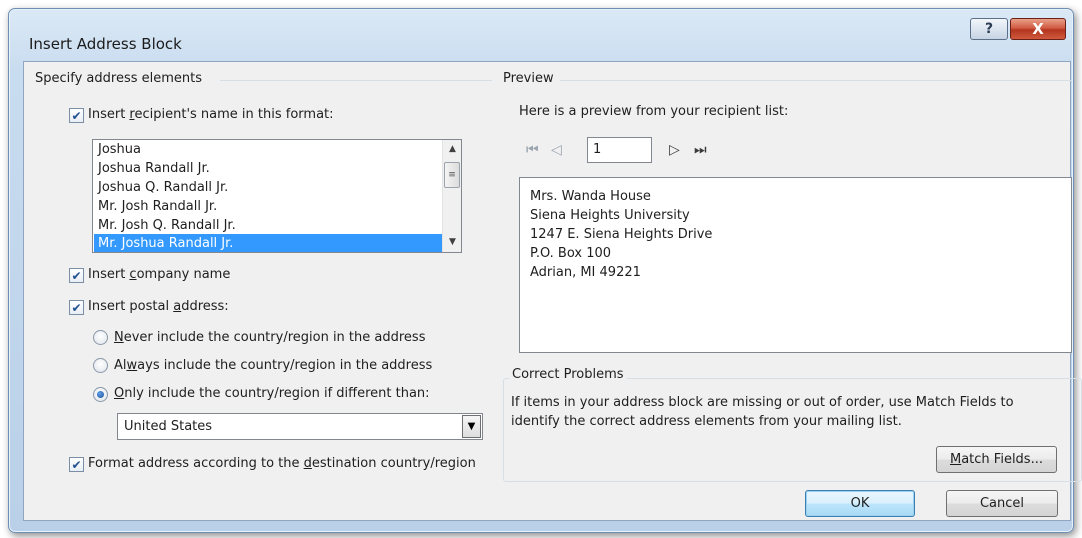  I want to click on recipient-name-checkbox: ✔, so click(76, 115).